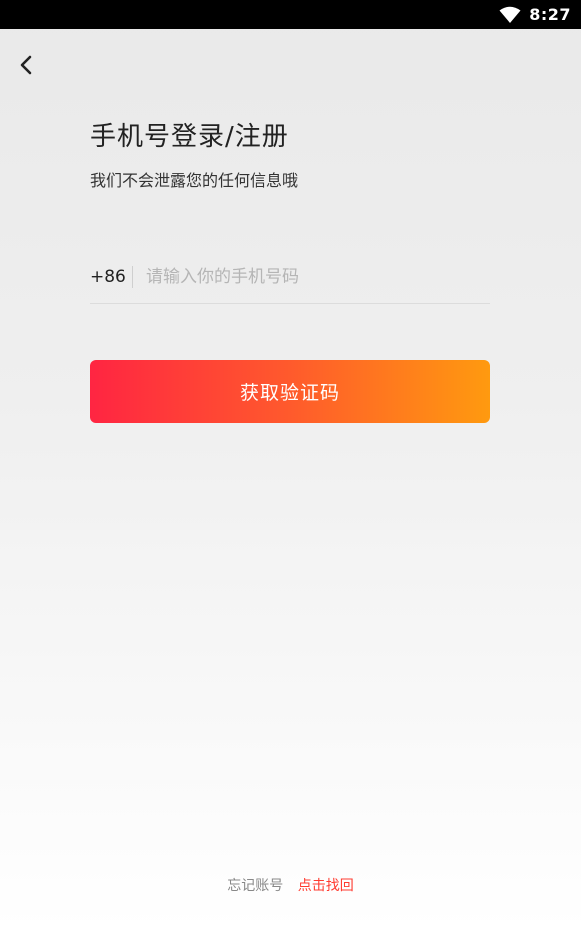  What do you see at coordinates (132, 276) in the screenshot?
I see `divider` at bounding box center [132, 276].